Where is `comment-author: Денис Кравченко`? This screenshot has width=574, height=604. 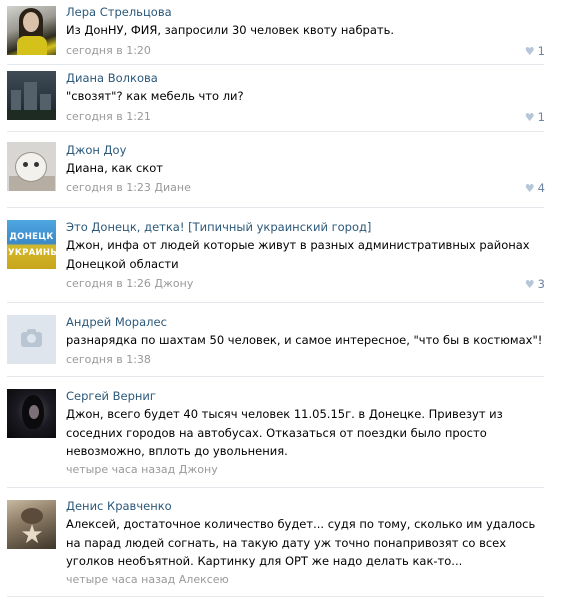 comment-author: Денис Кравченко is located at coordinates (119, 506).